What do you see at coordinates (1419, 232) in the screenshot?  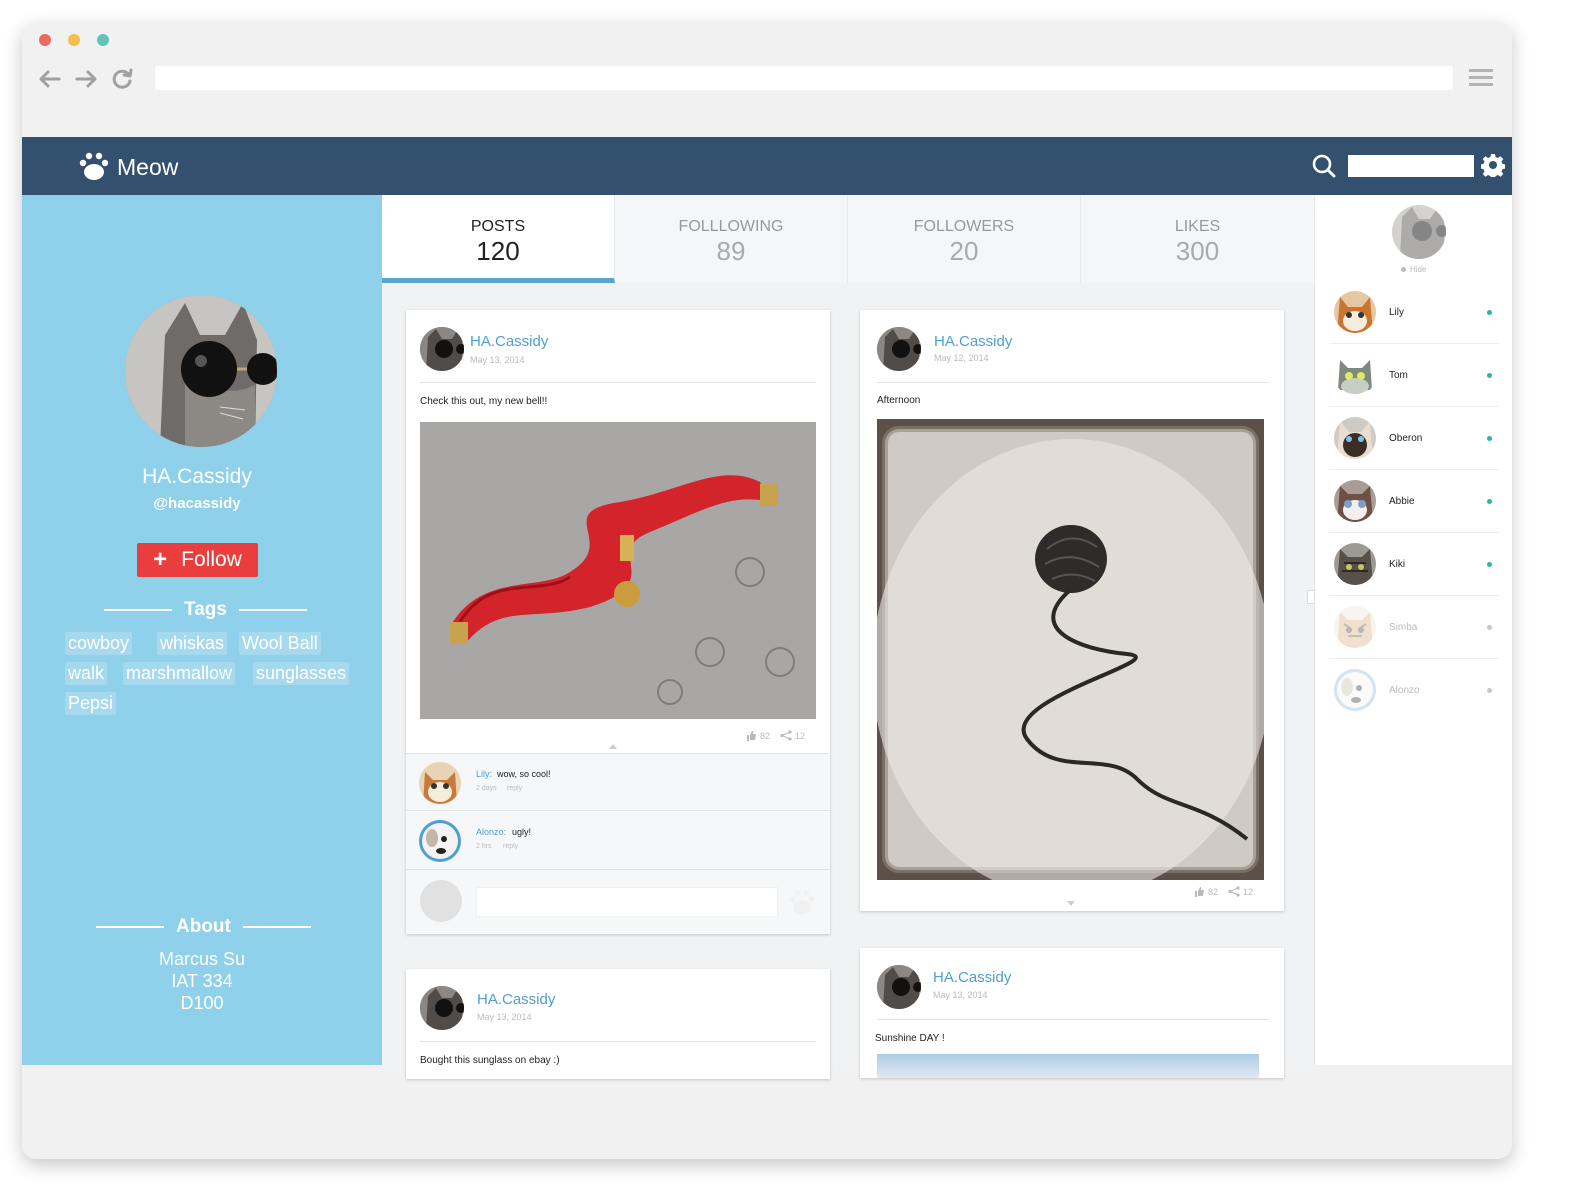 I see `my-avatar` at bounding box center [1419, 232].